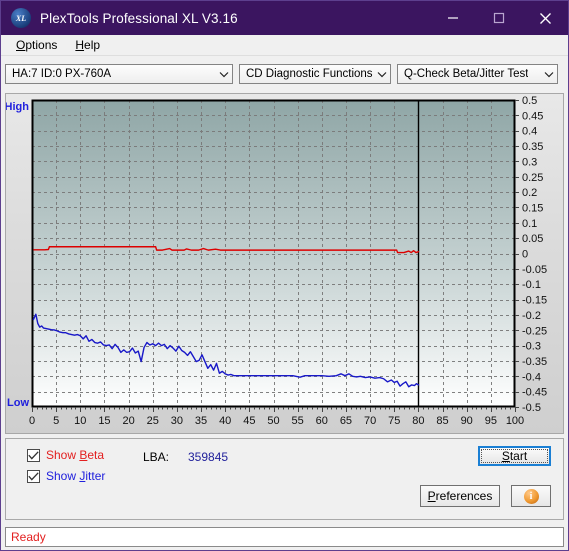  What do you see at coordinates (119, 74) in the screenshot?
I see `drive-select: HA:7 ID:0 PX-760A` at bounding box center [119, 74].